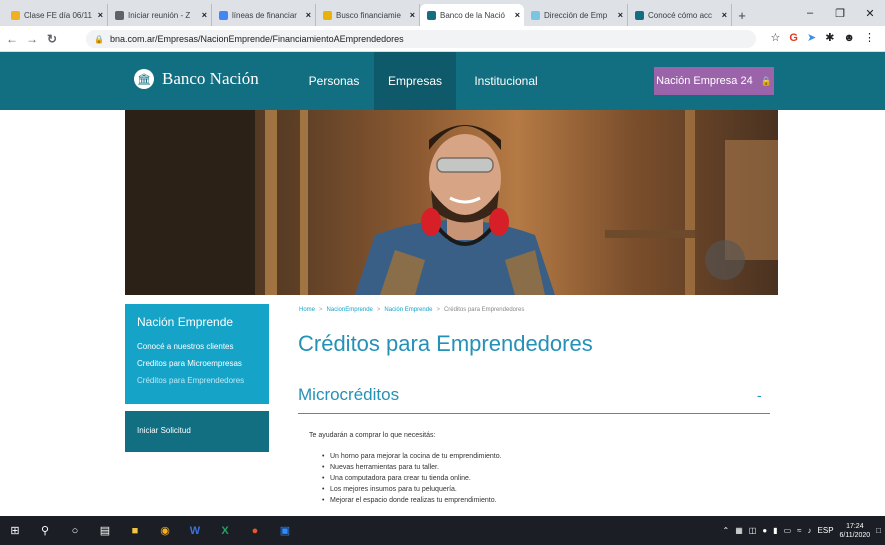 Image resolution: width=885 pixels, height=545 pixels. What do you see at coordinates (285, 530) in the screenshot?
I see `zoom-icon: ▣` at bounding box center [285, 530].